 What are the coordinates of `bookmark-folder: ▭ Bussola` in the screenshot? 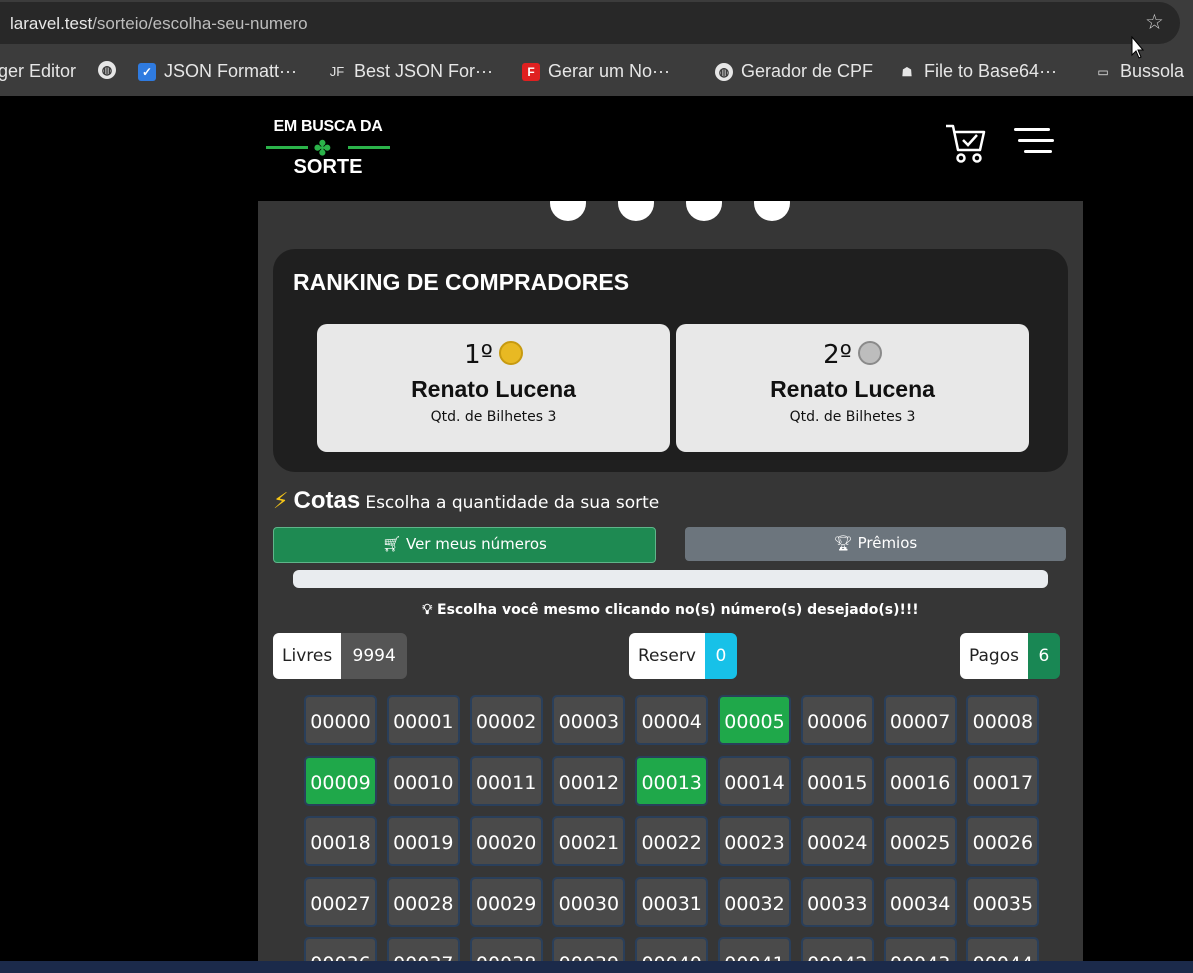 It's located at (1139, 71).